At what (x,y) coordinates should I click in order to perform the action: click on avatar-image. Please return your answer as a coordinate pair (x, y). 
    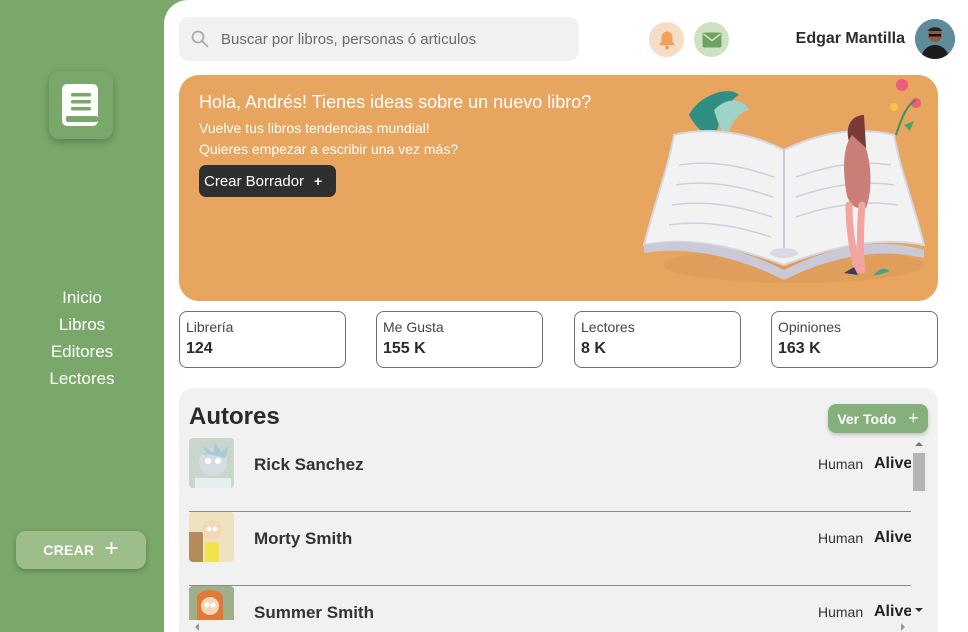
    Looking at the image, I should click on (935, 39).